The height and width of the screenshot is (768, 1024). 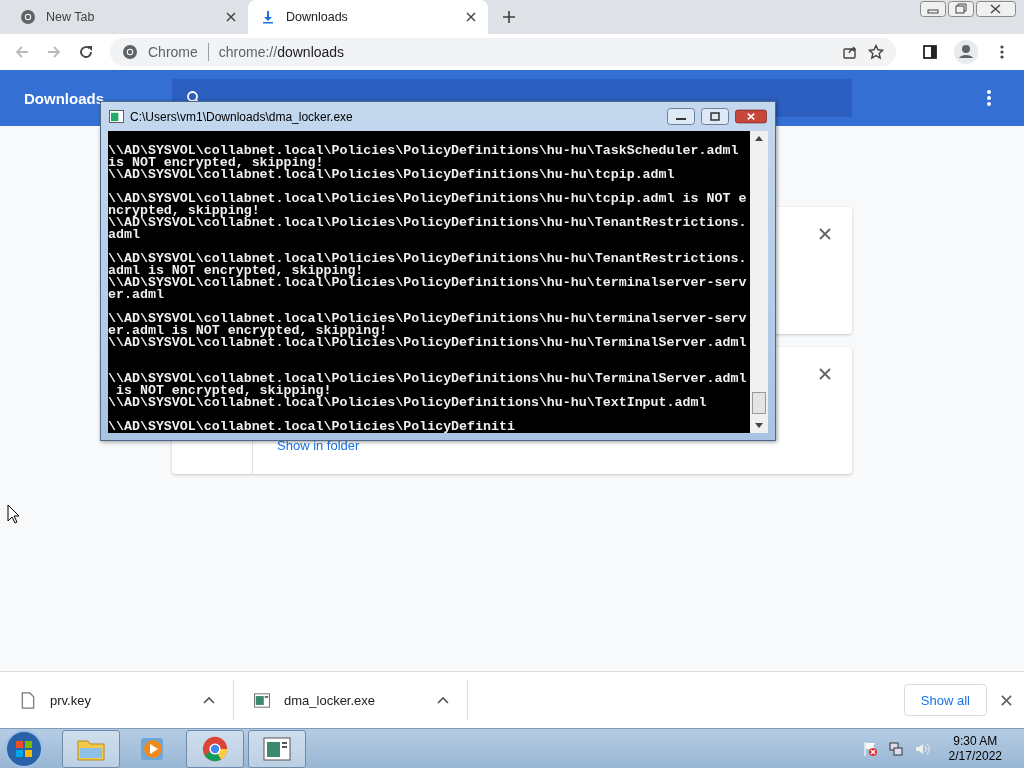 What do you see at coordinates (64, 98) in the screenshot?
I see `page-title: Downloads` at bounding box center [64, 98].